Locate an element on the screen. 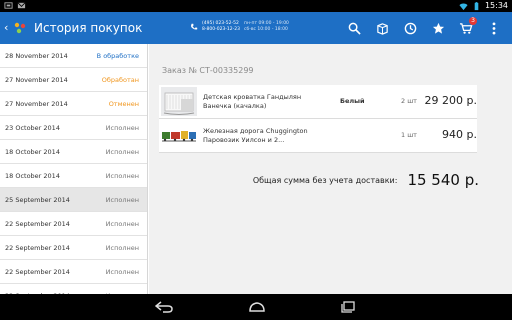 Image resolution: width=512 pixels, height=320 pixels. status-time: 15:34 is located at coordinates (496, 5).